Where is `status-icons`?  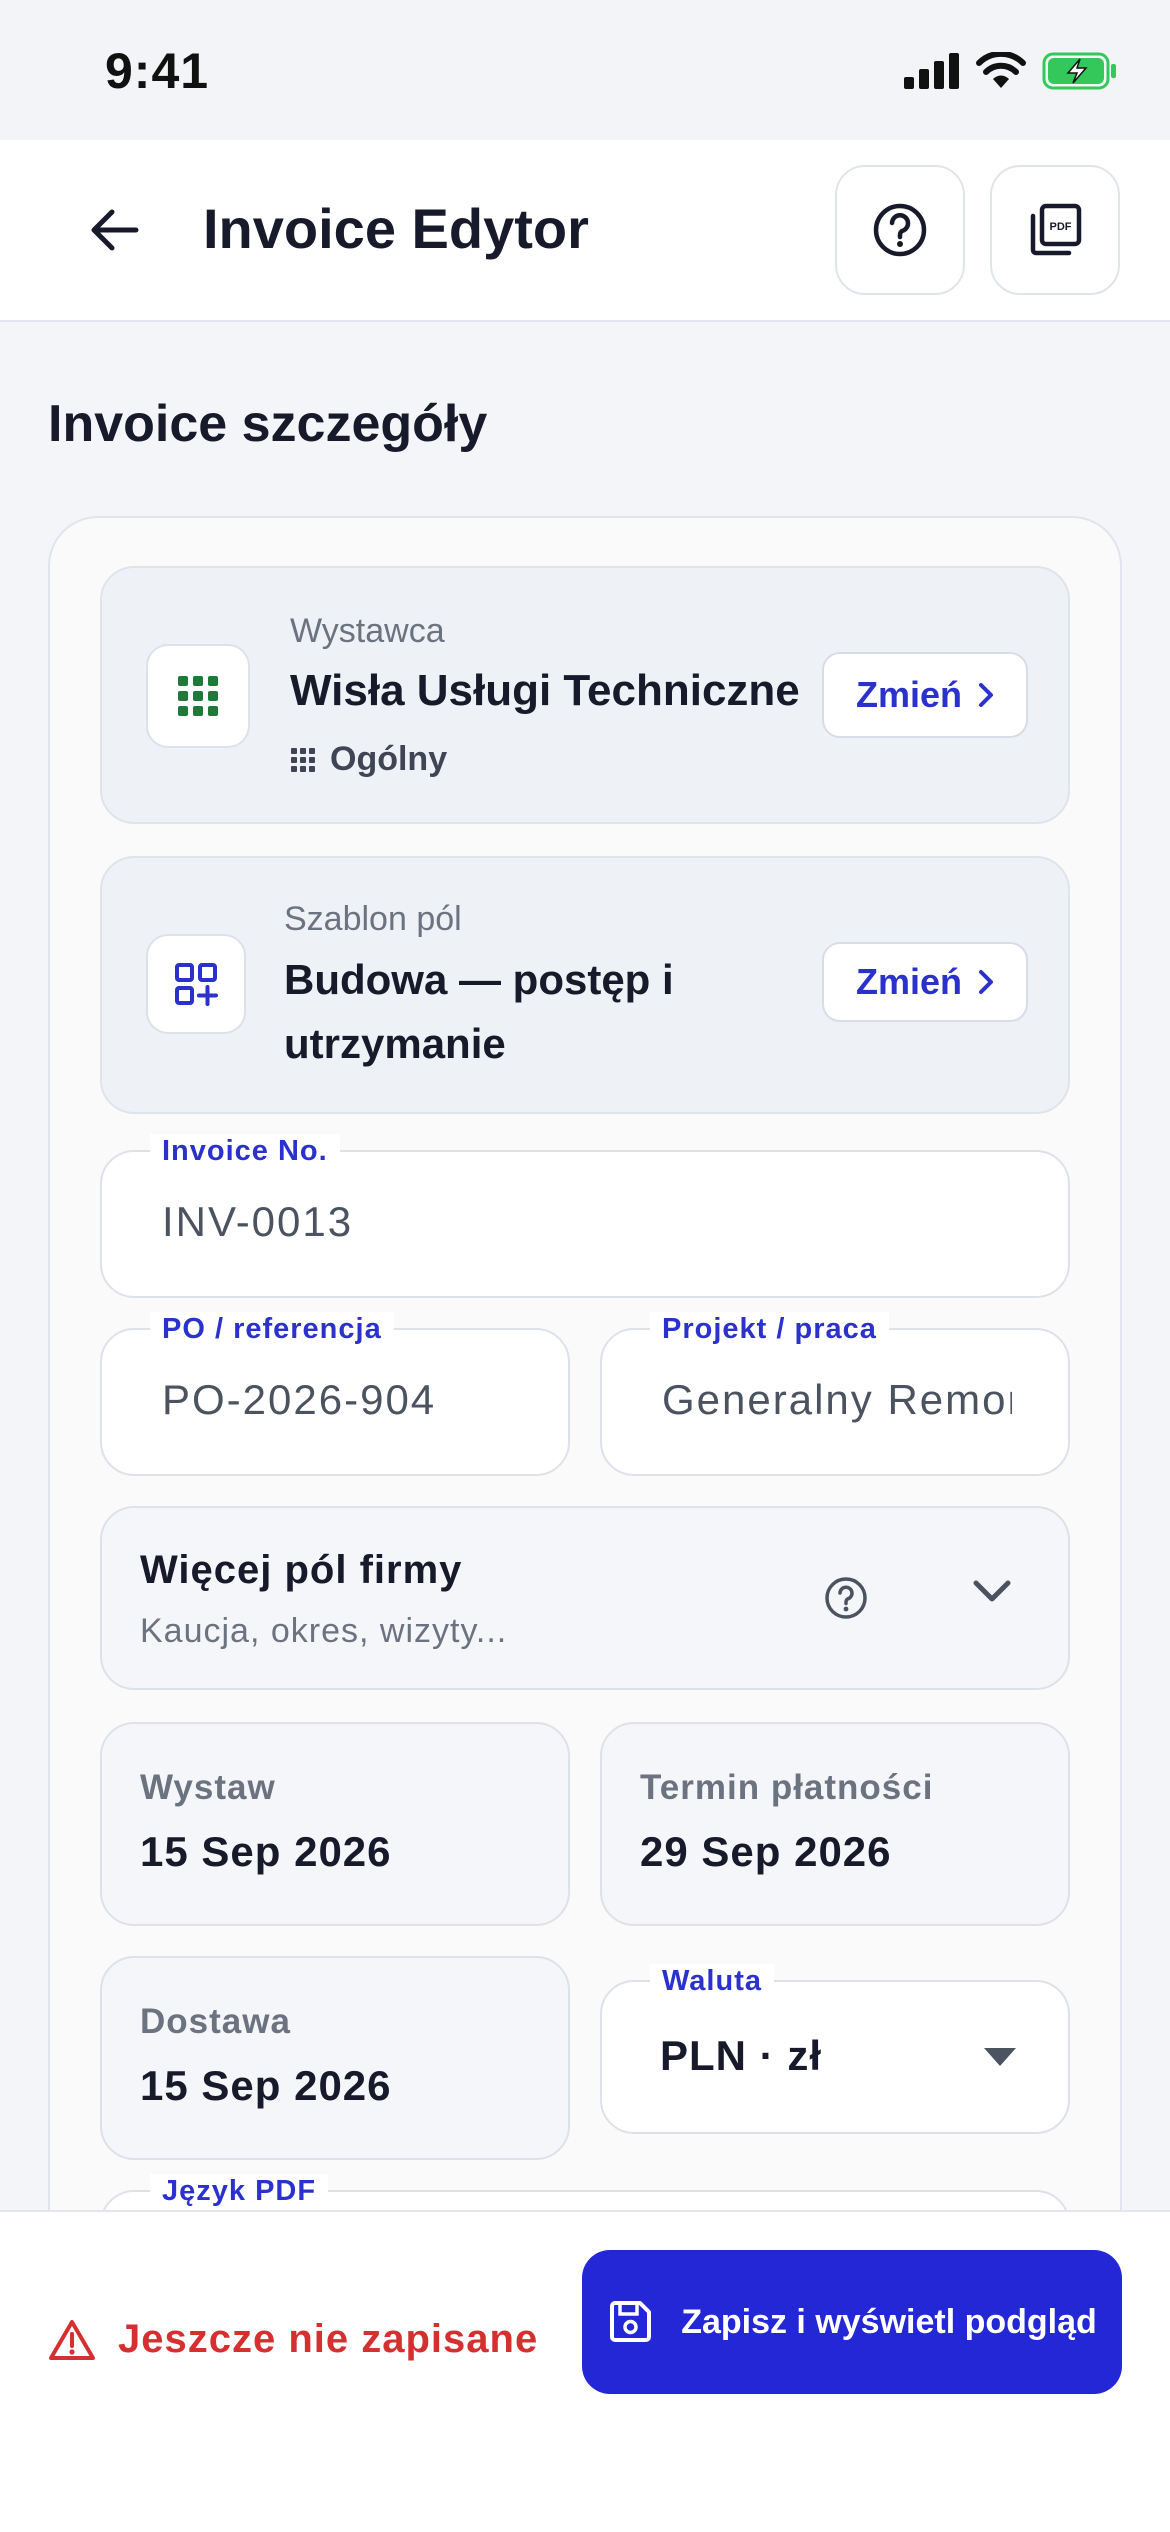 status-icons is located at coordinates (1011, 71).